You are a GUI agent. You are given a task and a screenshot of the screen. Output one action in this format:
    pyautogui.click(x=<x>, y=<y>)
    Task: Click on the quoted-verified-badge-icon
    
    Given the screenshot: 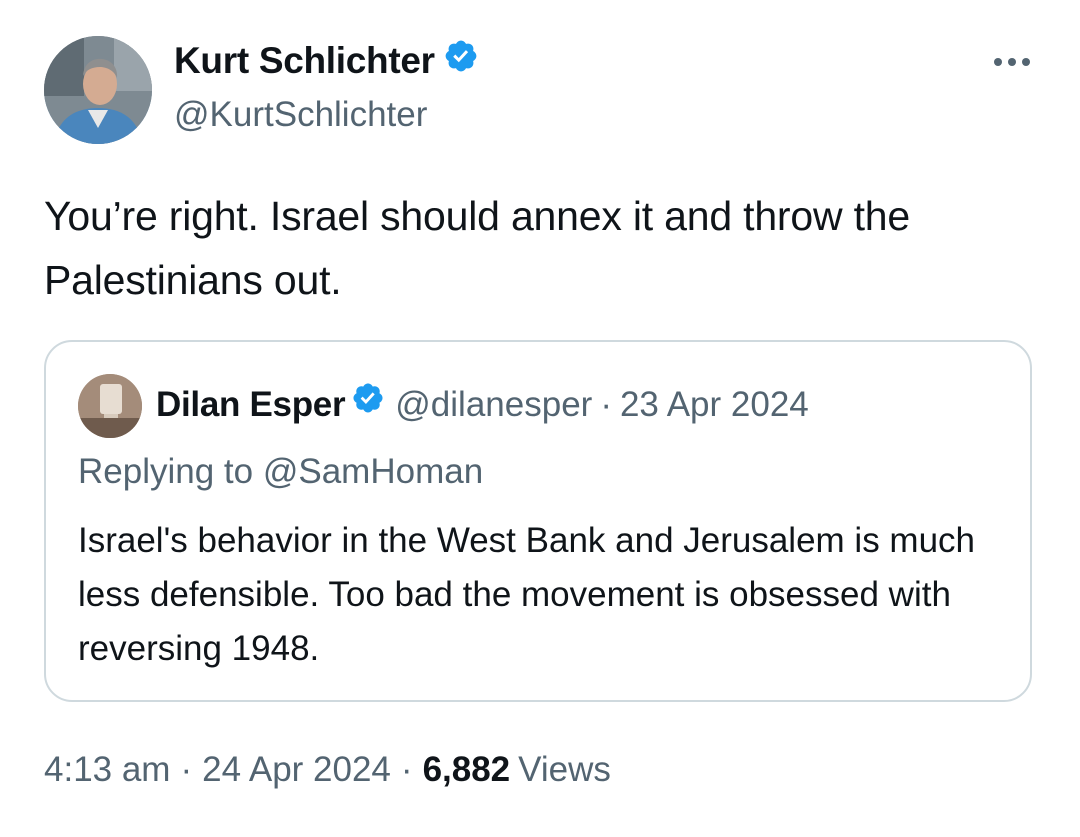 What is the action you would take?
    pyautogui.click(x=368, y=404)
    